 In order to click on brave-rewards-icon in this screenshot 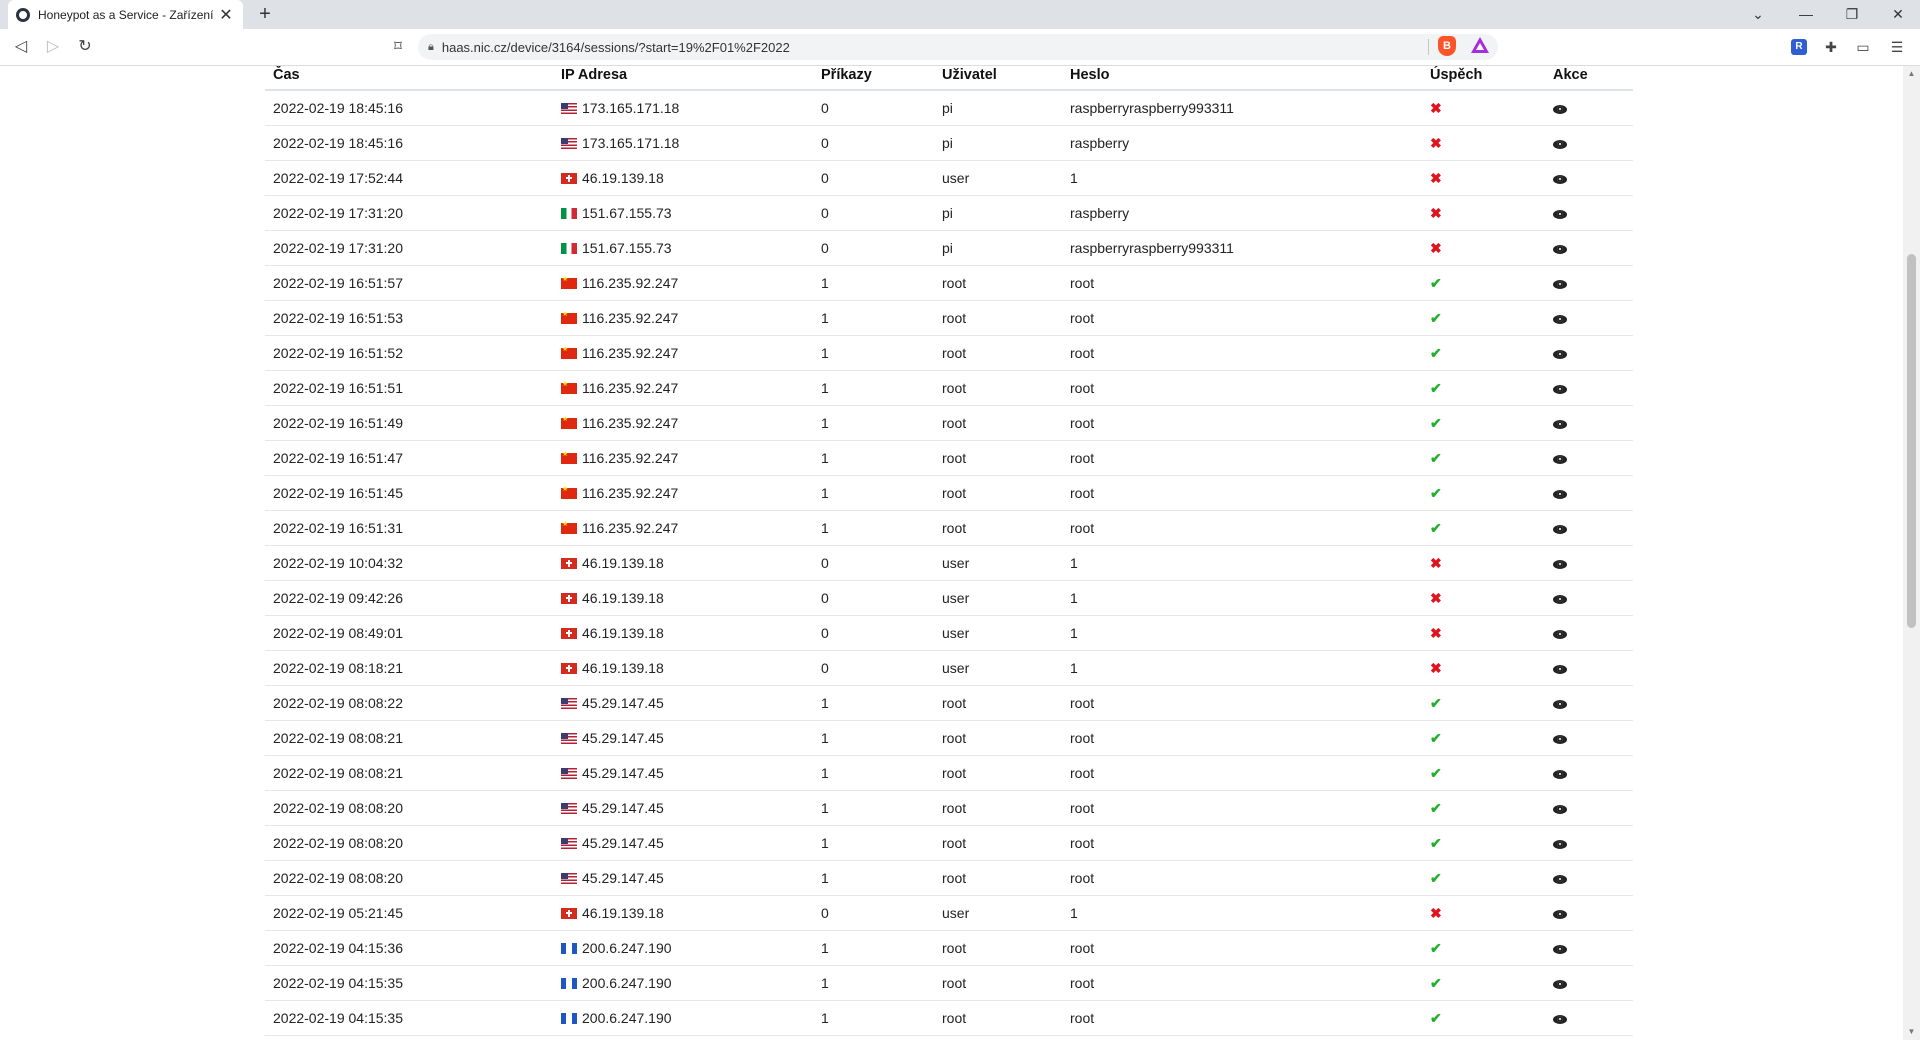, I will do `click(1480, 45)`.